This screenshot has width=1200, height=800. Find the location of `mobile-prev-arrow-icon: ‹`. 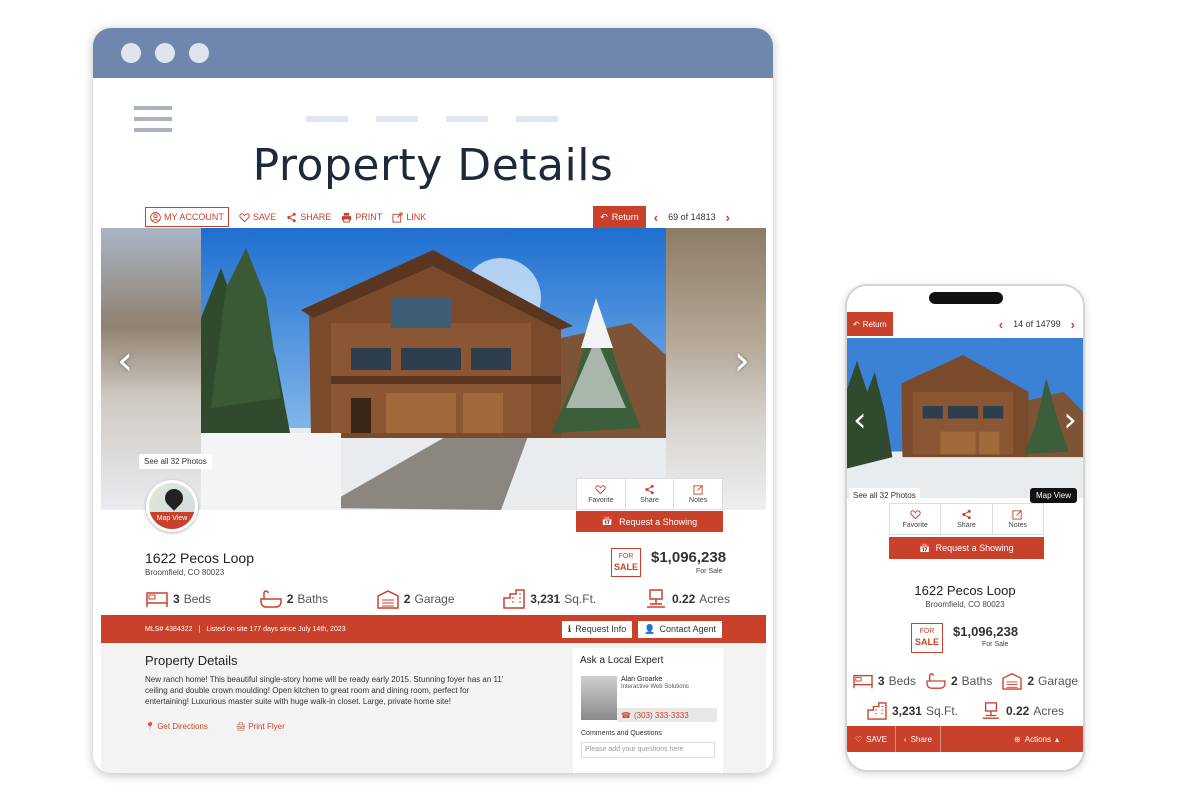

mobile-prev-arrow-icon: ‹ is located at coordinates (860, 420).